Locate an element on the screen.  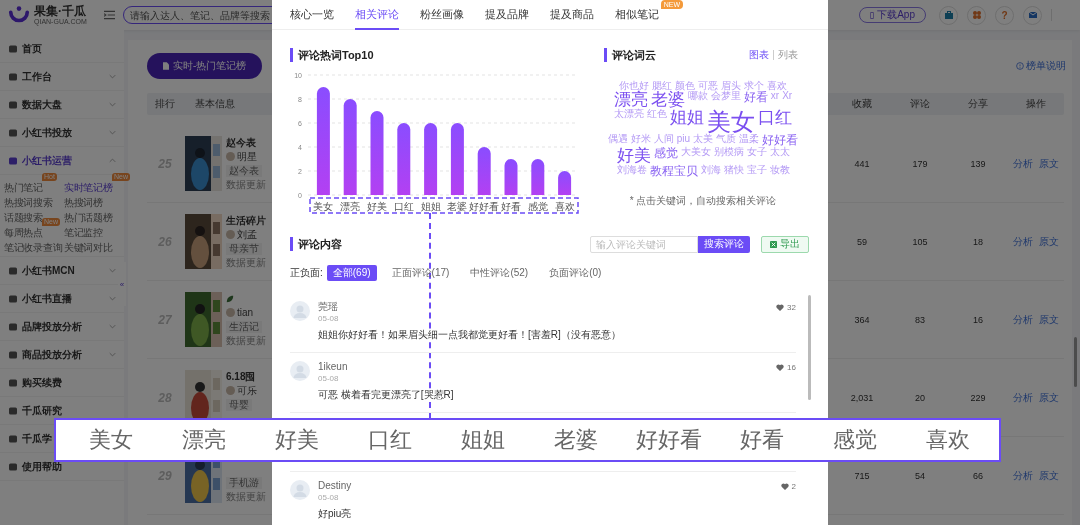
table-cell-text: 364 is located at coordinates (862, 319).